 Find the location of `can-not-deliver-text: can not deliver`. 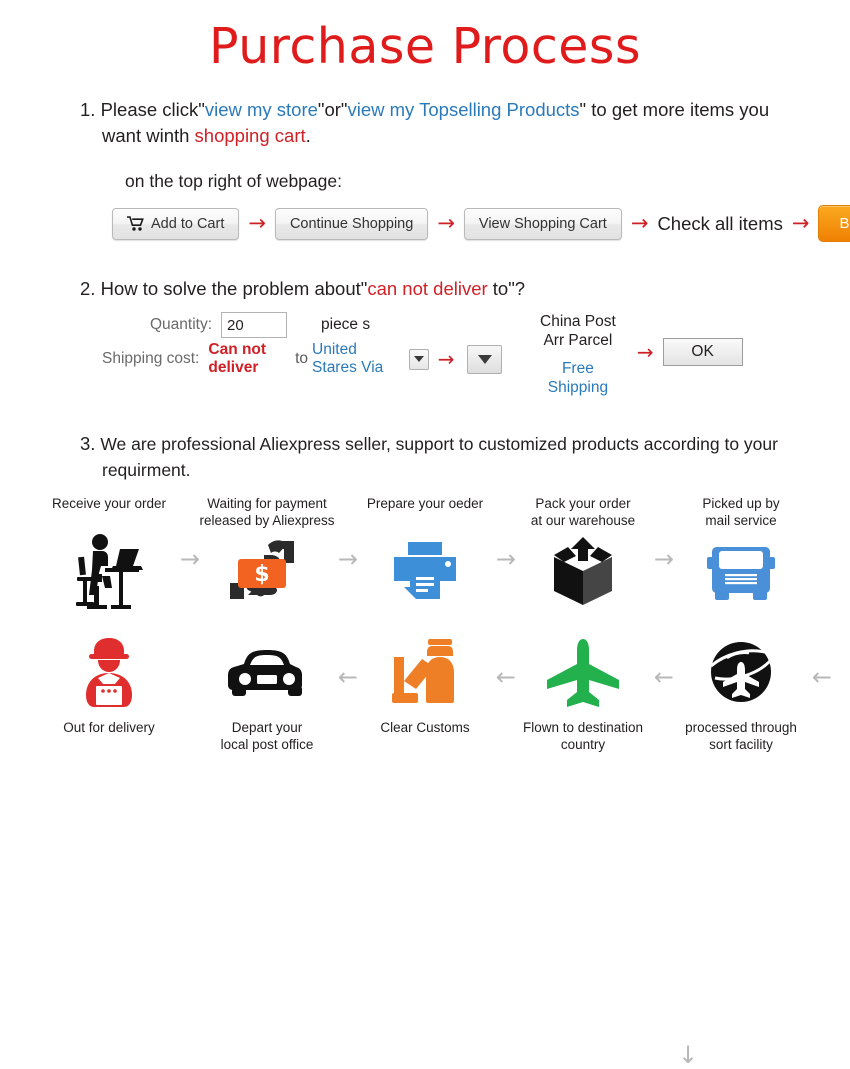

can-not-deliver-text: can not deliver is located at coordinates (427, 288).